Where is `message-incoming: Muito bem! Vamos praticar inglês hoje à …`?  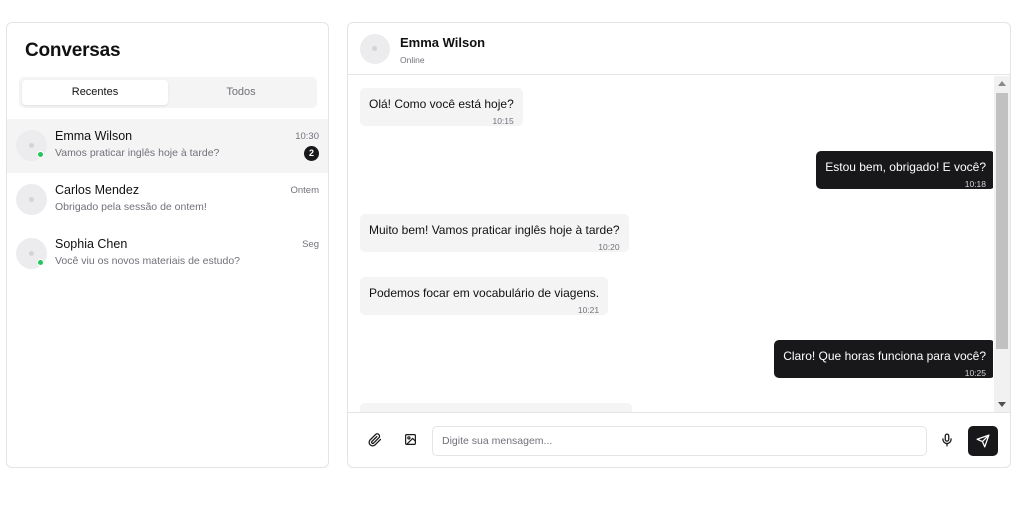 message-incoming: Muito bem! Vamos praticar inglês hoje à … is located at coordinates (494, 233).